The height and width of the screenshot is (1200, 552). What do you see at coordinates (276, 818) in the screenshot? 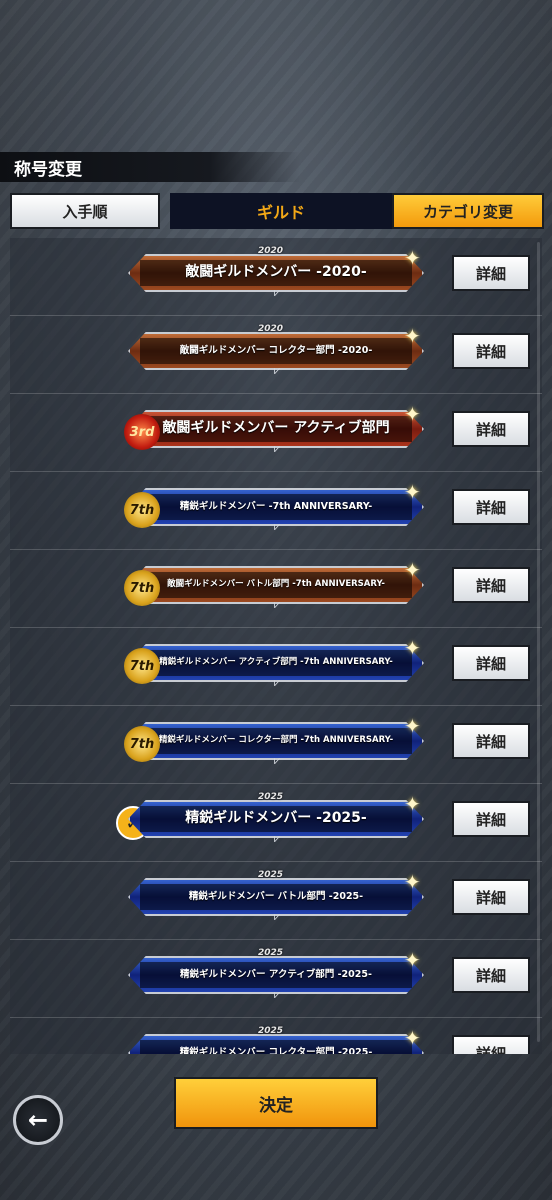
I see `title-text: 精鋭ギルドメンバー -2025-` at bounding box center [276, 818].